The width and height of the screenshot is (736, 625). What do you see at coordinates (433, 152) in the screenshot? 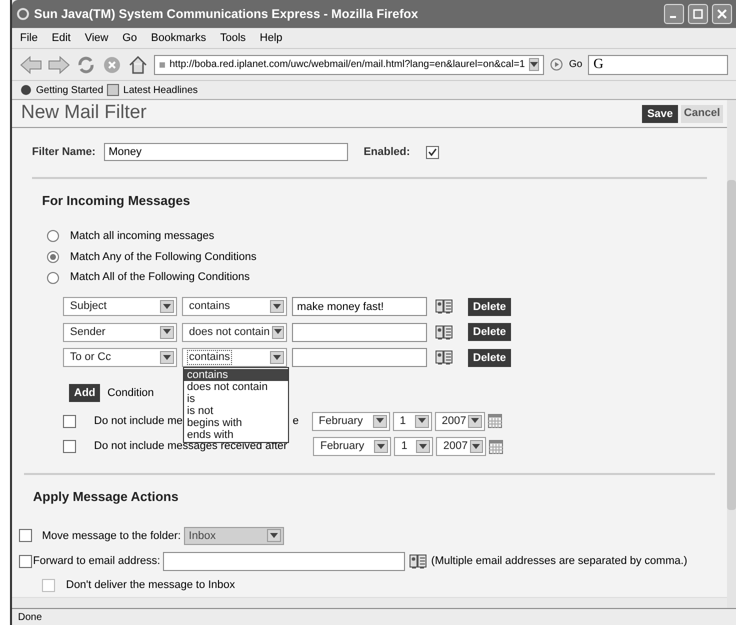
I see `enabled-checkbox` at bounding box center [433, 152].